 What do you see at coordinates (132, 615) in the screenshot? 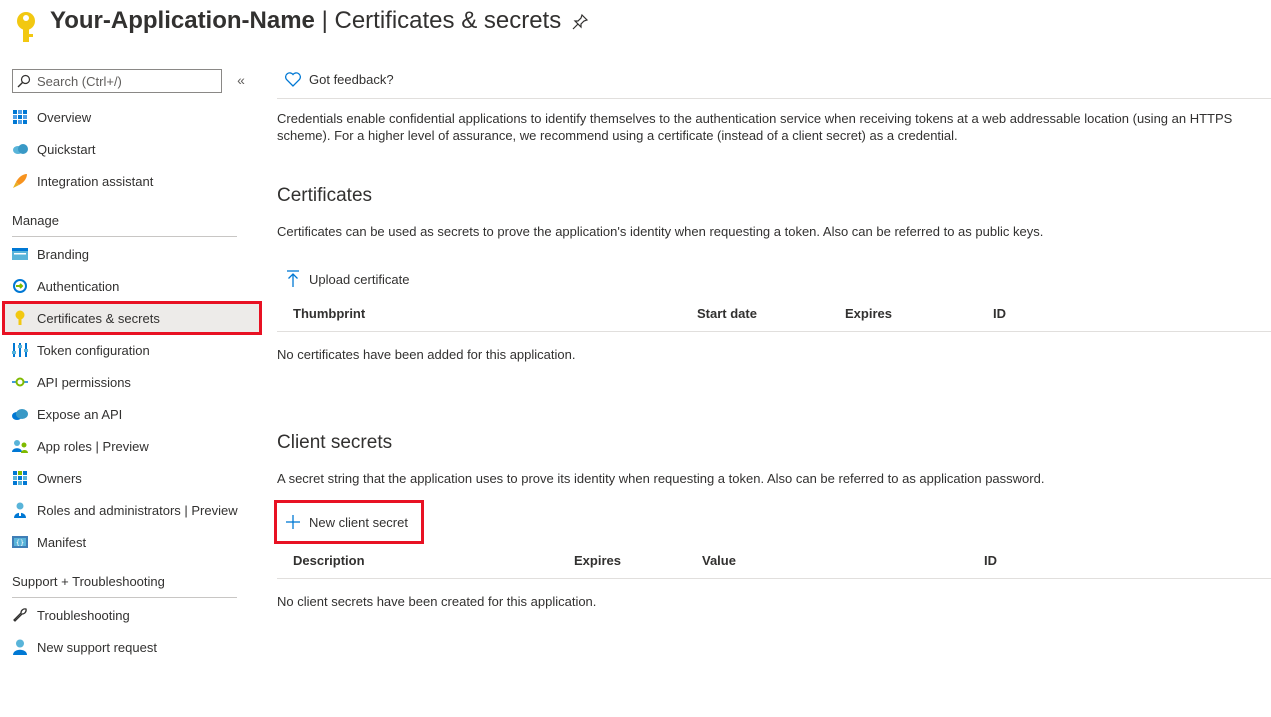
I see `sidebar-item-troubleshooting: Troubleshooting` at bounding box center [132, 615].